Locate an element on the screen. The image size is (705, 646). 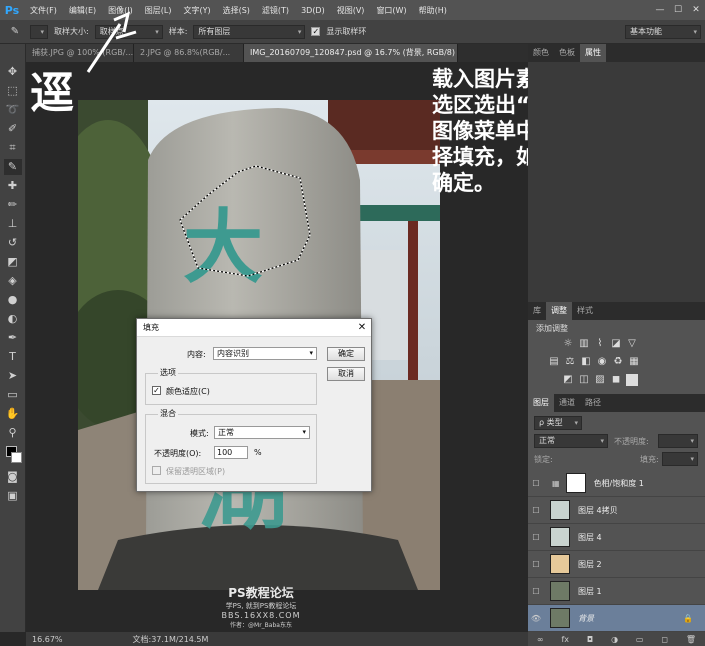
hand-tool-icon: ✋ is located at coordinates (13, 414).